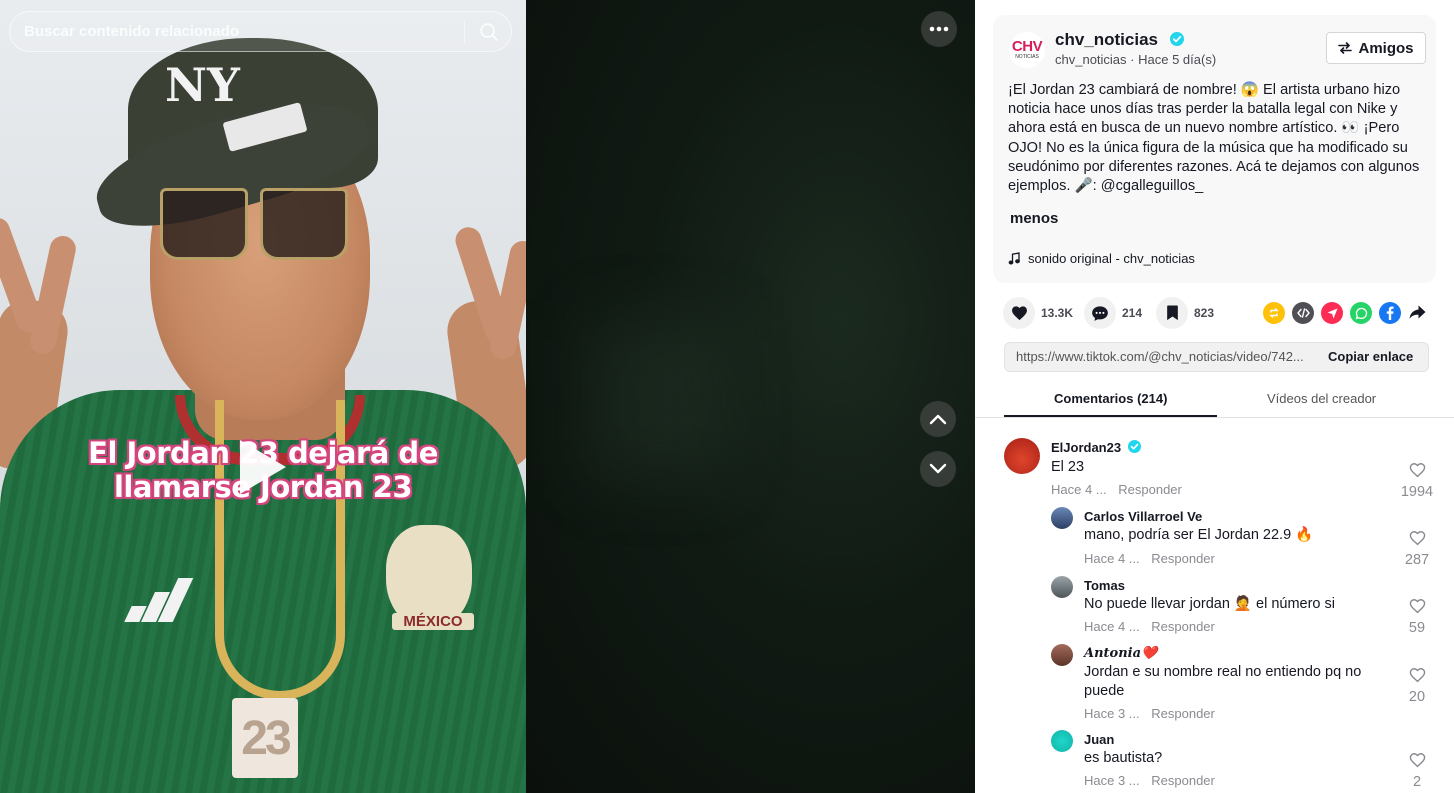 This screenshot has height=793, width=1454. What do you see at coordinates (1218, 313) in the screenshot?
I see `actions-row: 13.3K 214 823` at bounding box center [1218, 313].